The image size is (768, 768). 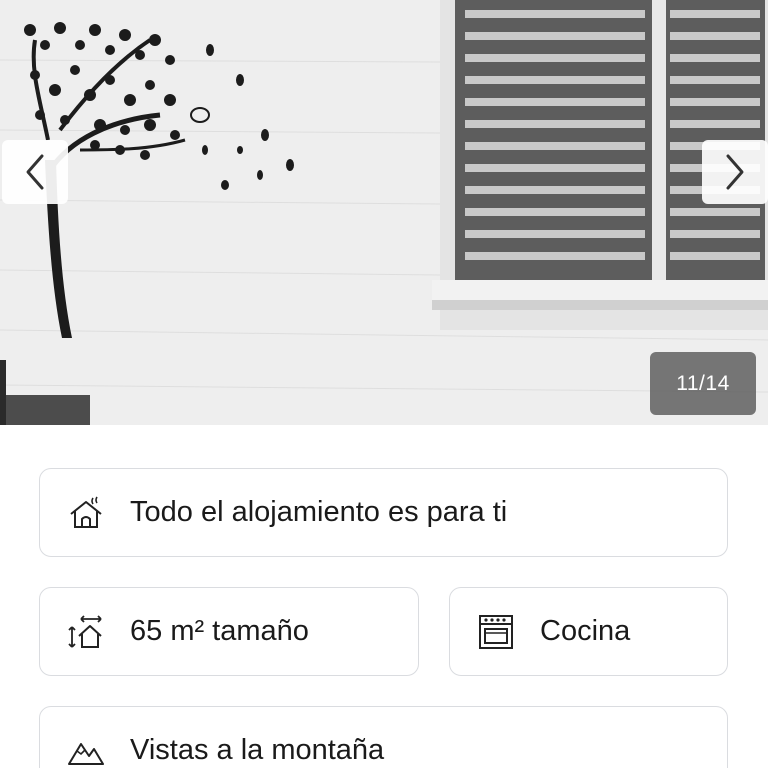 I want to click on feature-label: Cocina, so click(x=585, y=631).